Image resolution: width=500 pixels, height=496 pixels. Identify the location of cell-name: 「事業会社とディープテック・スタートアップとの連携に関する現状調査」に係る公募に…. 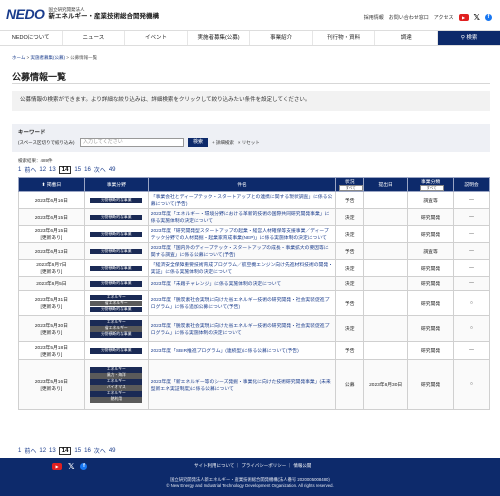
(242, 200).